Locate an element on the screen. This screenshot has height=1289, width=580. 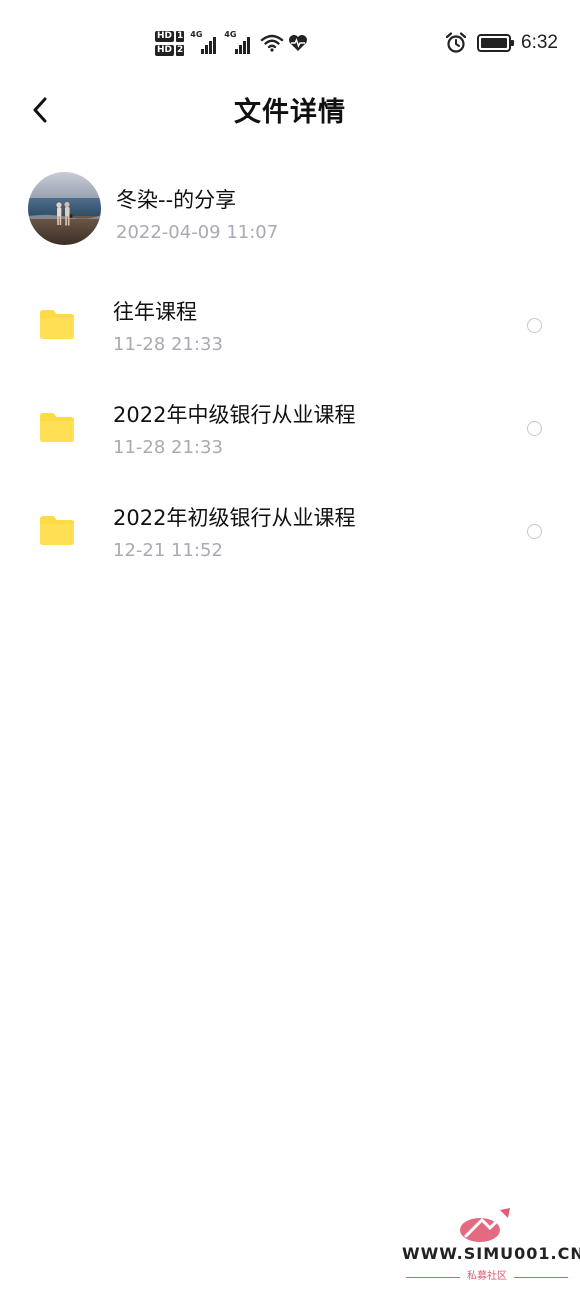
list-item: 2022年中级银行从业课程 11-28 21:33 is located at coordinates (290, 426).